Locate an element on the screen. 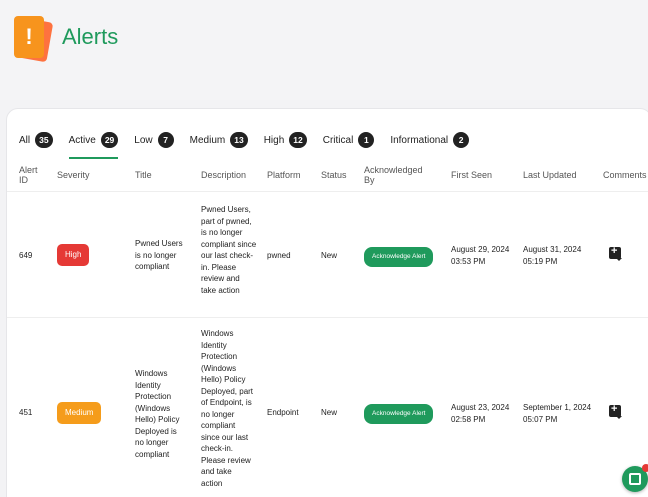  alert-platform: pwned is located at coordinates (279, 255).